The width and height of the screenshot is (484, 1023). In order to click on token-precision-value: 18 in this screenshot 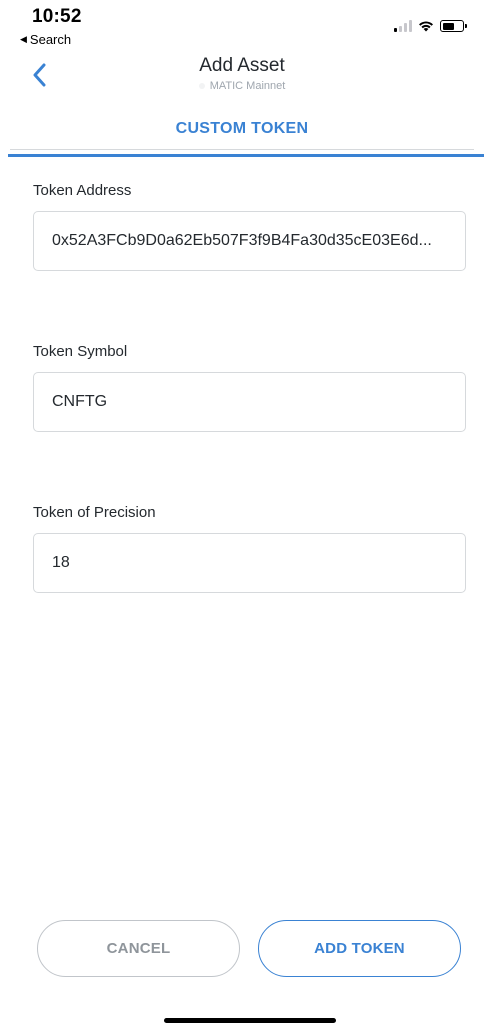, I will do `click(61, 562)`.